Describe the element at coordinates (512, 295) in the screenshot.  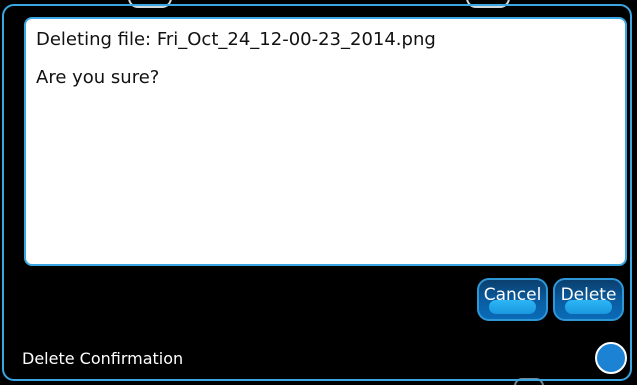
I see `cancel-button-label: Cancel` at that location.